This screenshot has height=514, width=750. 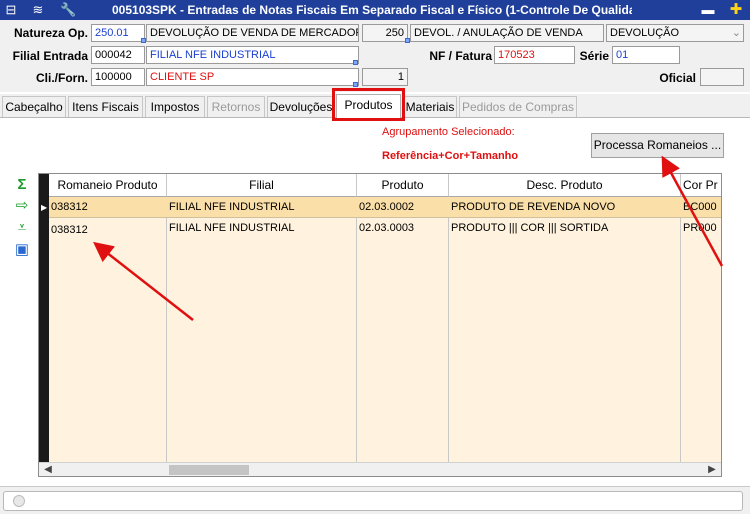 I want to click on chevron-down-icon: ⌄, so click(x=736, y=33).